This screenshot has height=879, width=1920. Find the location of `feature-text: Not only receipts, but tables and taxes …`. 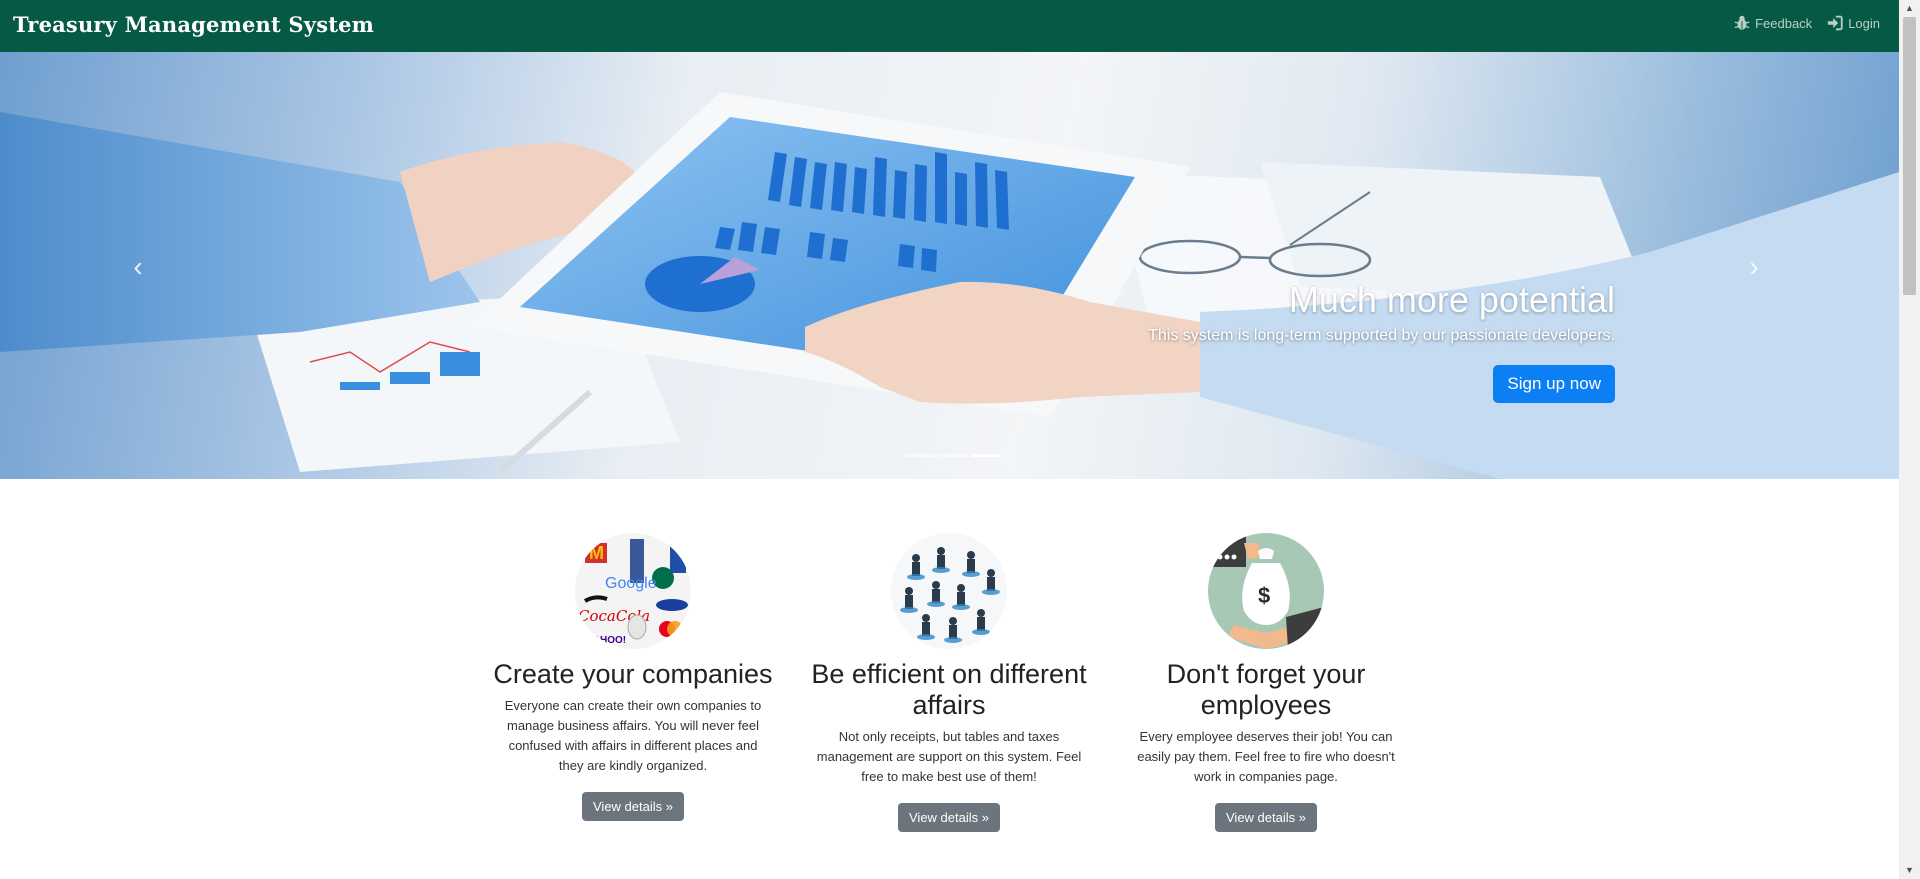

feature-text: Not only receipts, but tables and taxes … is located at coordinates (949, 756).